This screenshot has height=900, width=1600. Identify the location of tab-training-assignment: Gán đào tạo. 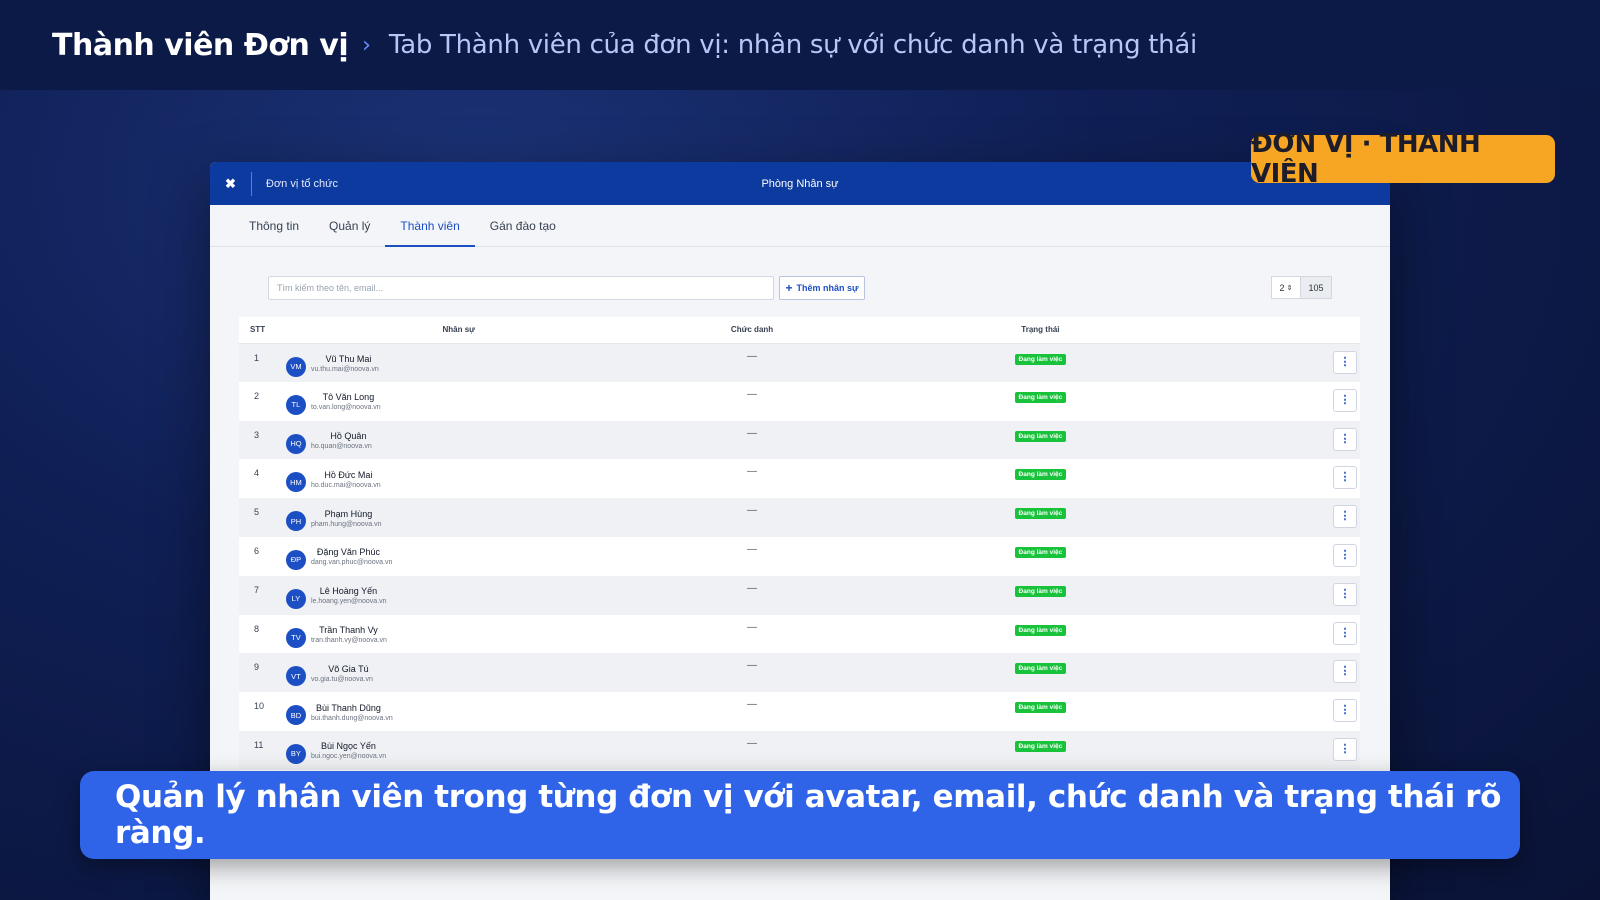
(523, 232).